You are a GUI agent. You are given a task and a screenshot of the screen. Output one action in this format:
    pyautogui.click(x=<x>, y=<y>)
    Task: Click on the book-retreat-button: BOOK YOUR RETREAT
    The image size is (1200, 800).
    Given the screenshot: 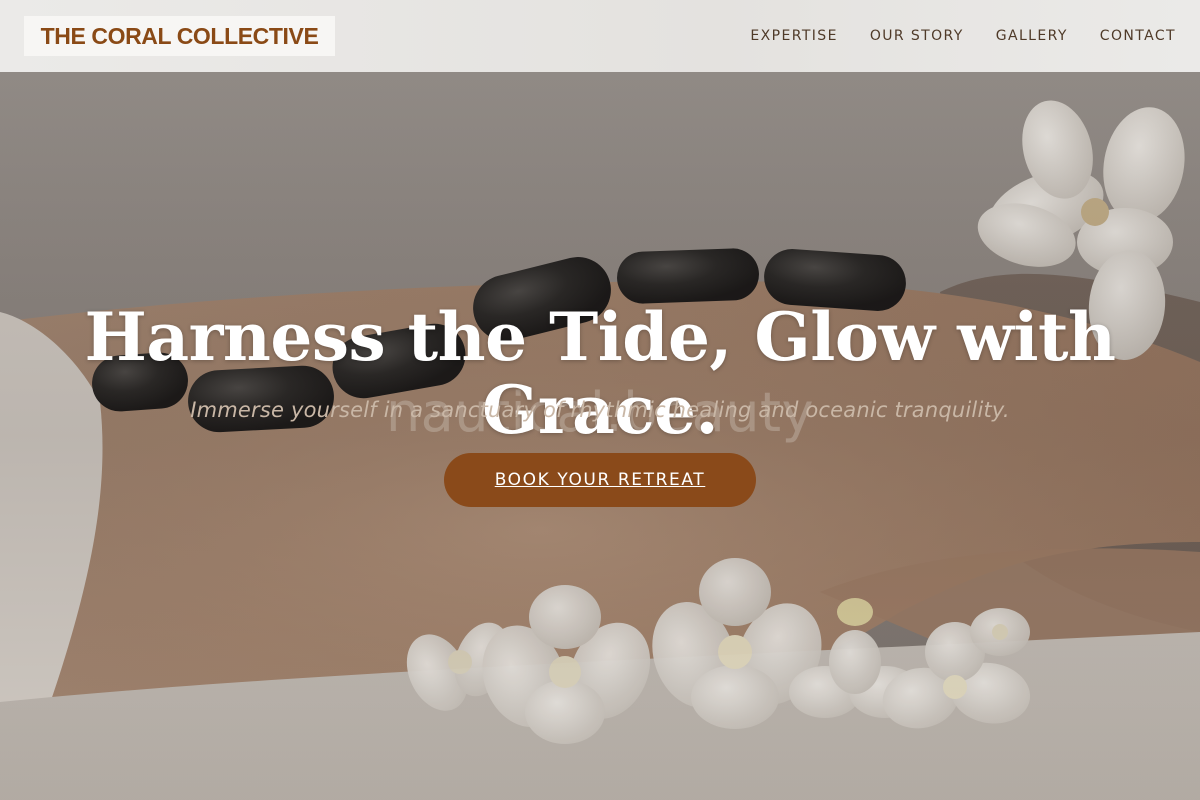 What is the action you would take?
    pyautogui.click(x=600, y=480)
    